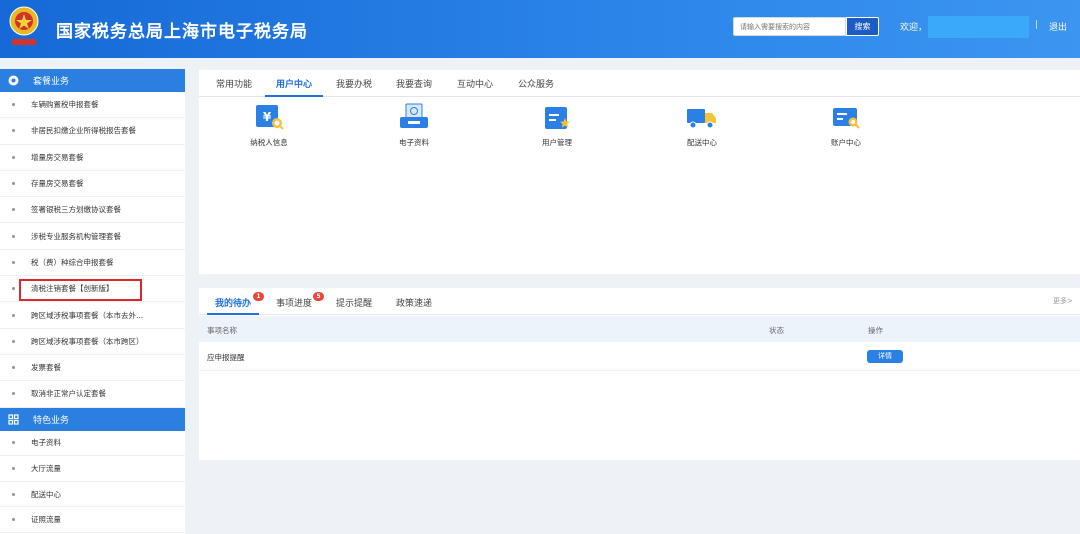 The height and width of the screenshot is (534, 1080). Describe the element at coordinates (776, 330) in the screenshot. I see `column-header-status: 状态` at that location.